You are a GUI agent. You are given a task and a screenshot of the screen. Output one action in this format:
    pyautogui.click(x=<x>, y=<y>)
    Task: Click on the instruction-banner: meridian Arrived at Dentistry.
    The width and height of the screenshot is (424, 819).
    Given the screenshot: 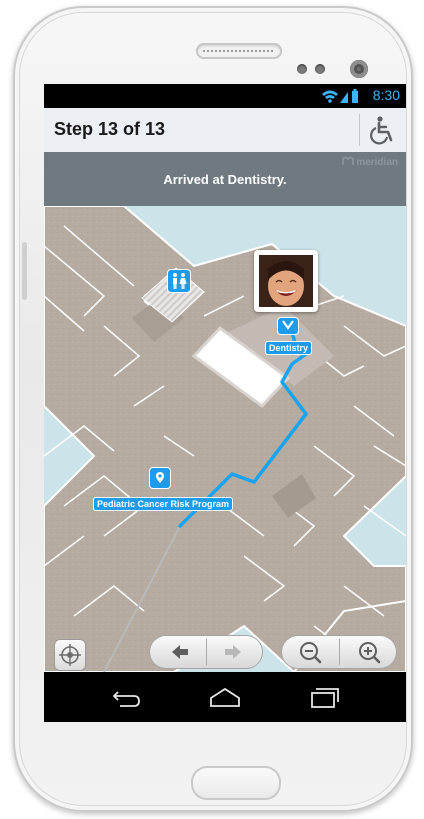 What is the action you would take?
    pyautogui.click(x=225, y=179)
    